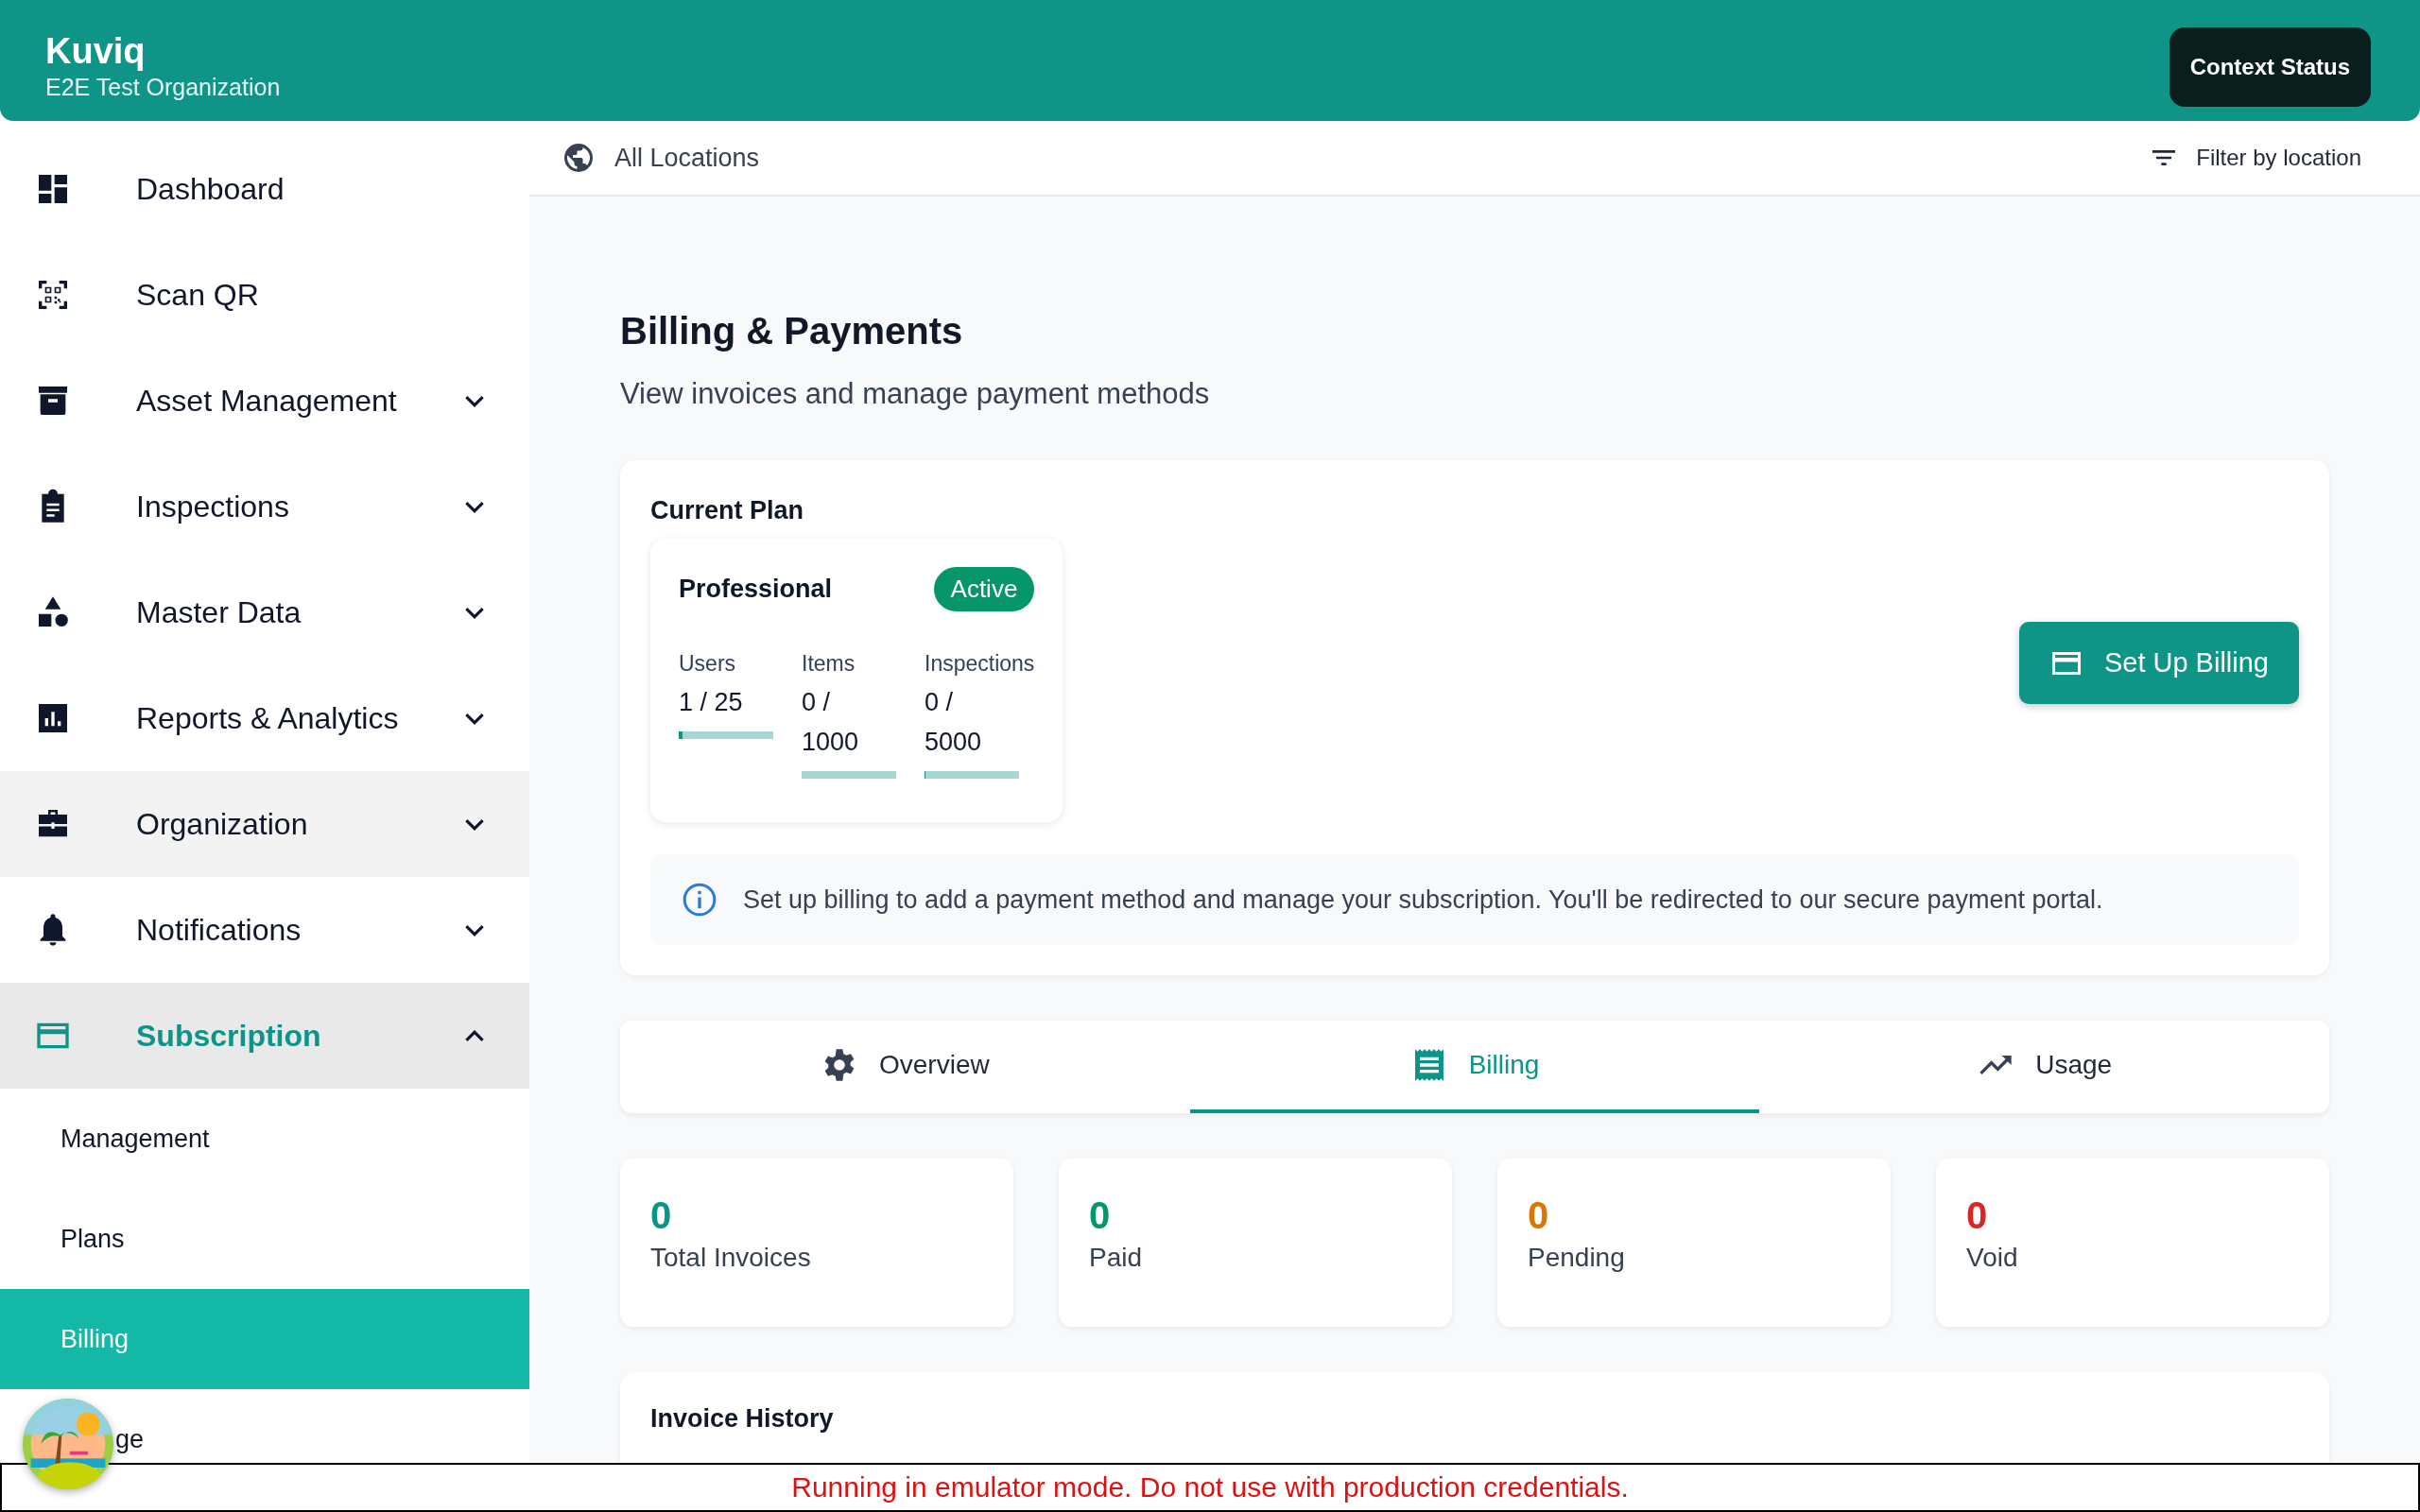  I want to click on set-up-billing-button: Set Up Billing, so click(2159, 663).